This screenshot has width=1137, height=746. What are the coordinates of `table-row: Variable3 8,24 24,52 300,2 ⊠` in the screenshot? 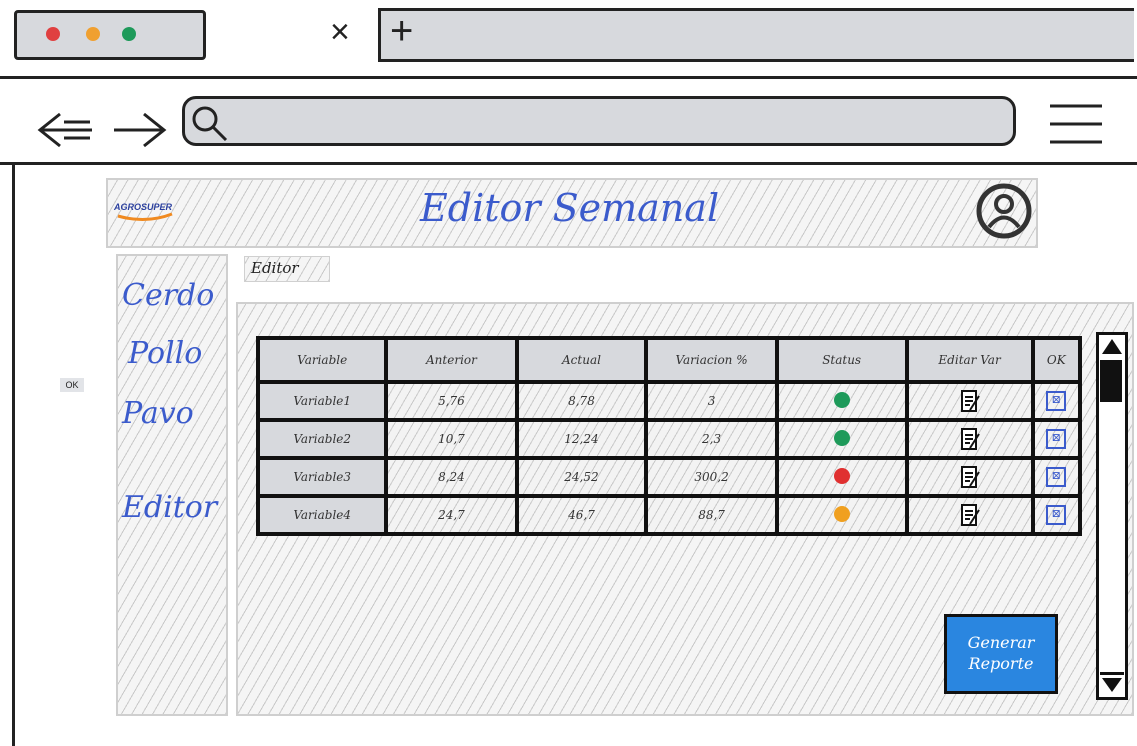 It's located at (669, 477).